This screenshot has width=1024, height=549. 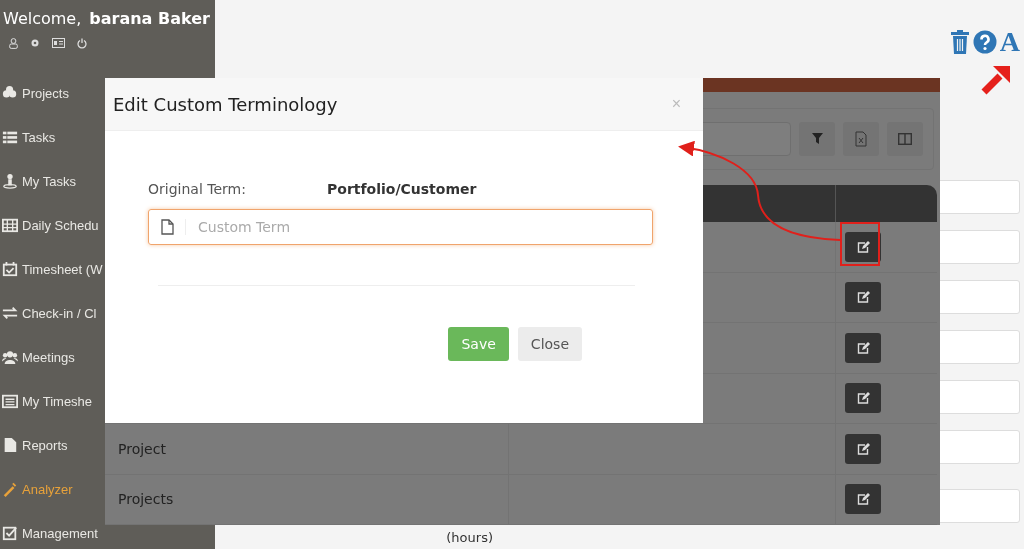 I want to click on sidebar-item: My Timeshe, so click(x=46, y=401).